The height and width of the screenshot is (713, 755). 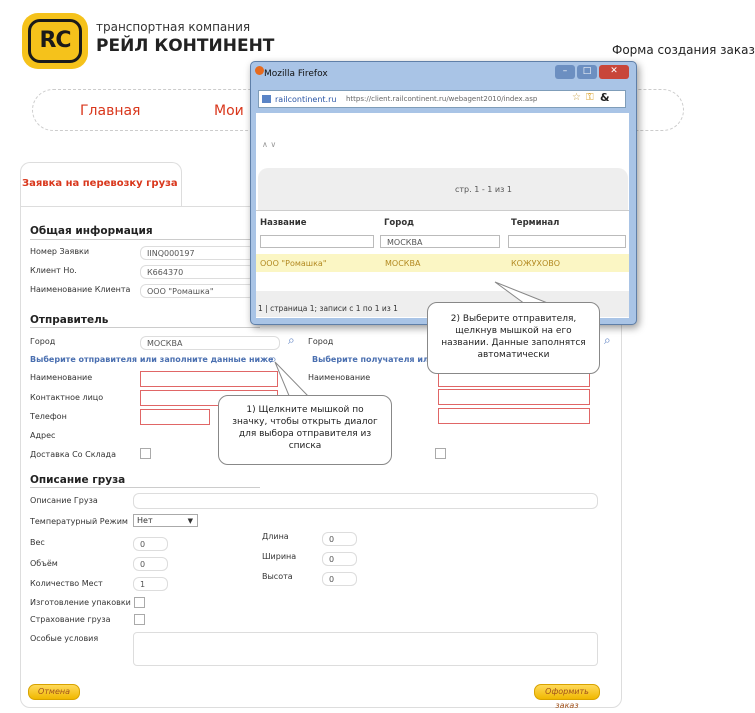 What do you see at coordinates (484, 189) in the screenshot?
I see `pager-text: стр. 1 - 1 из 1` at bounding box center [484, 189].